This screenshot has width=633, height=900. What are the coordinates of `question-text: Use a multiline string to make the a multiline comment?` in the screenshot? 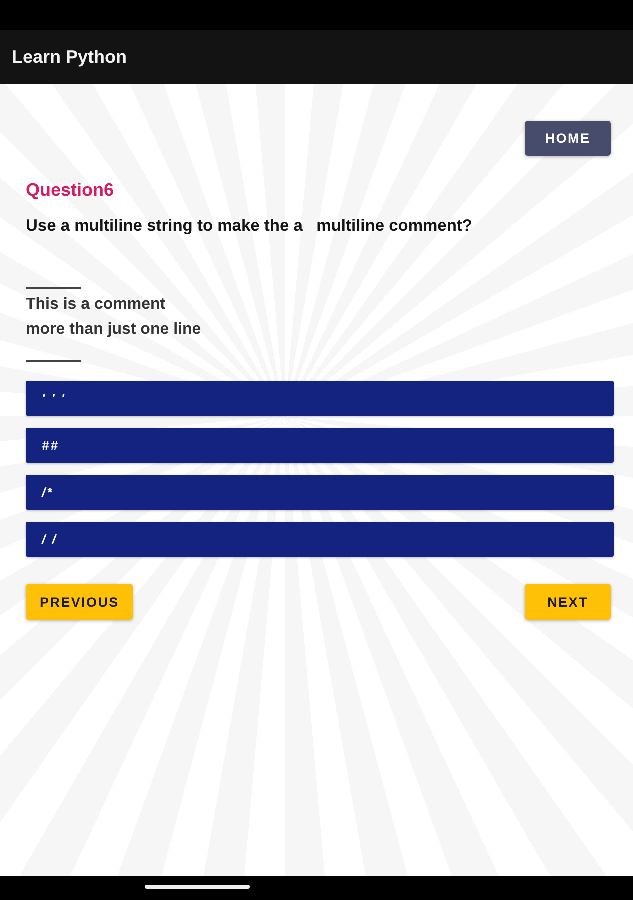 It's located at (249, 226).